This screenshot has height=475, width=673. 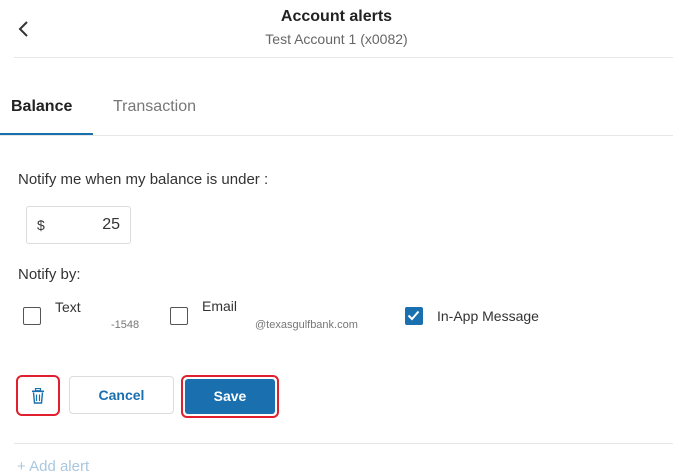 What do you see at coordinates (143, 179) in the screenshot?
I see `balance-threshold-label: Notify me when my balance is under :` at bounding box center [143, 179].